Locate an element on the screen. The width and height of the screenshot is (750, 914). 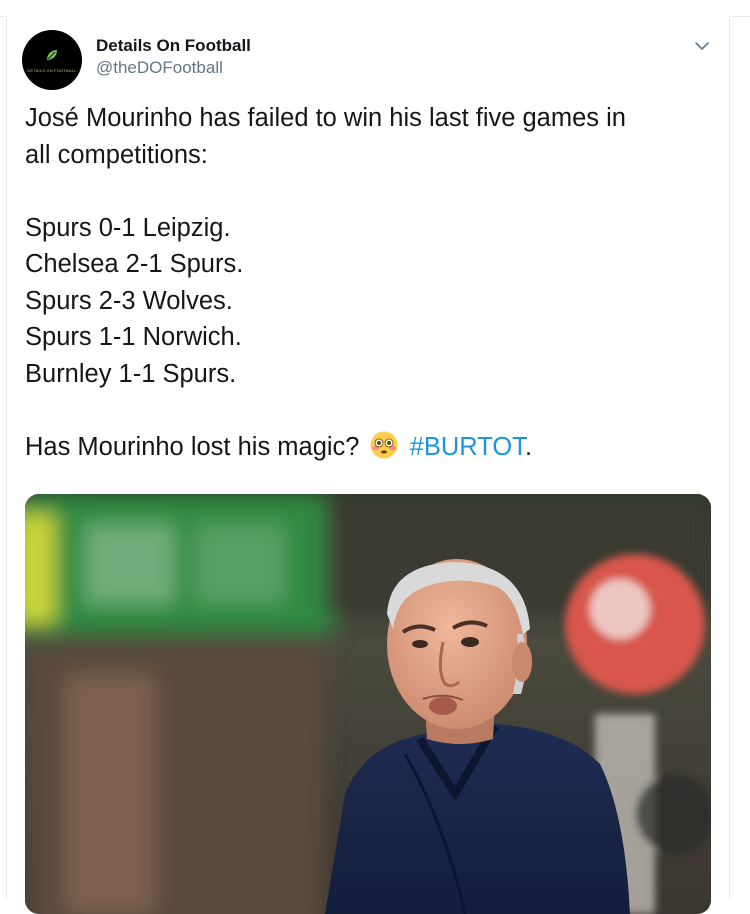
result-line: Spurs 1-1 Norwich. is located at coordinates (133, 337).